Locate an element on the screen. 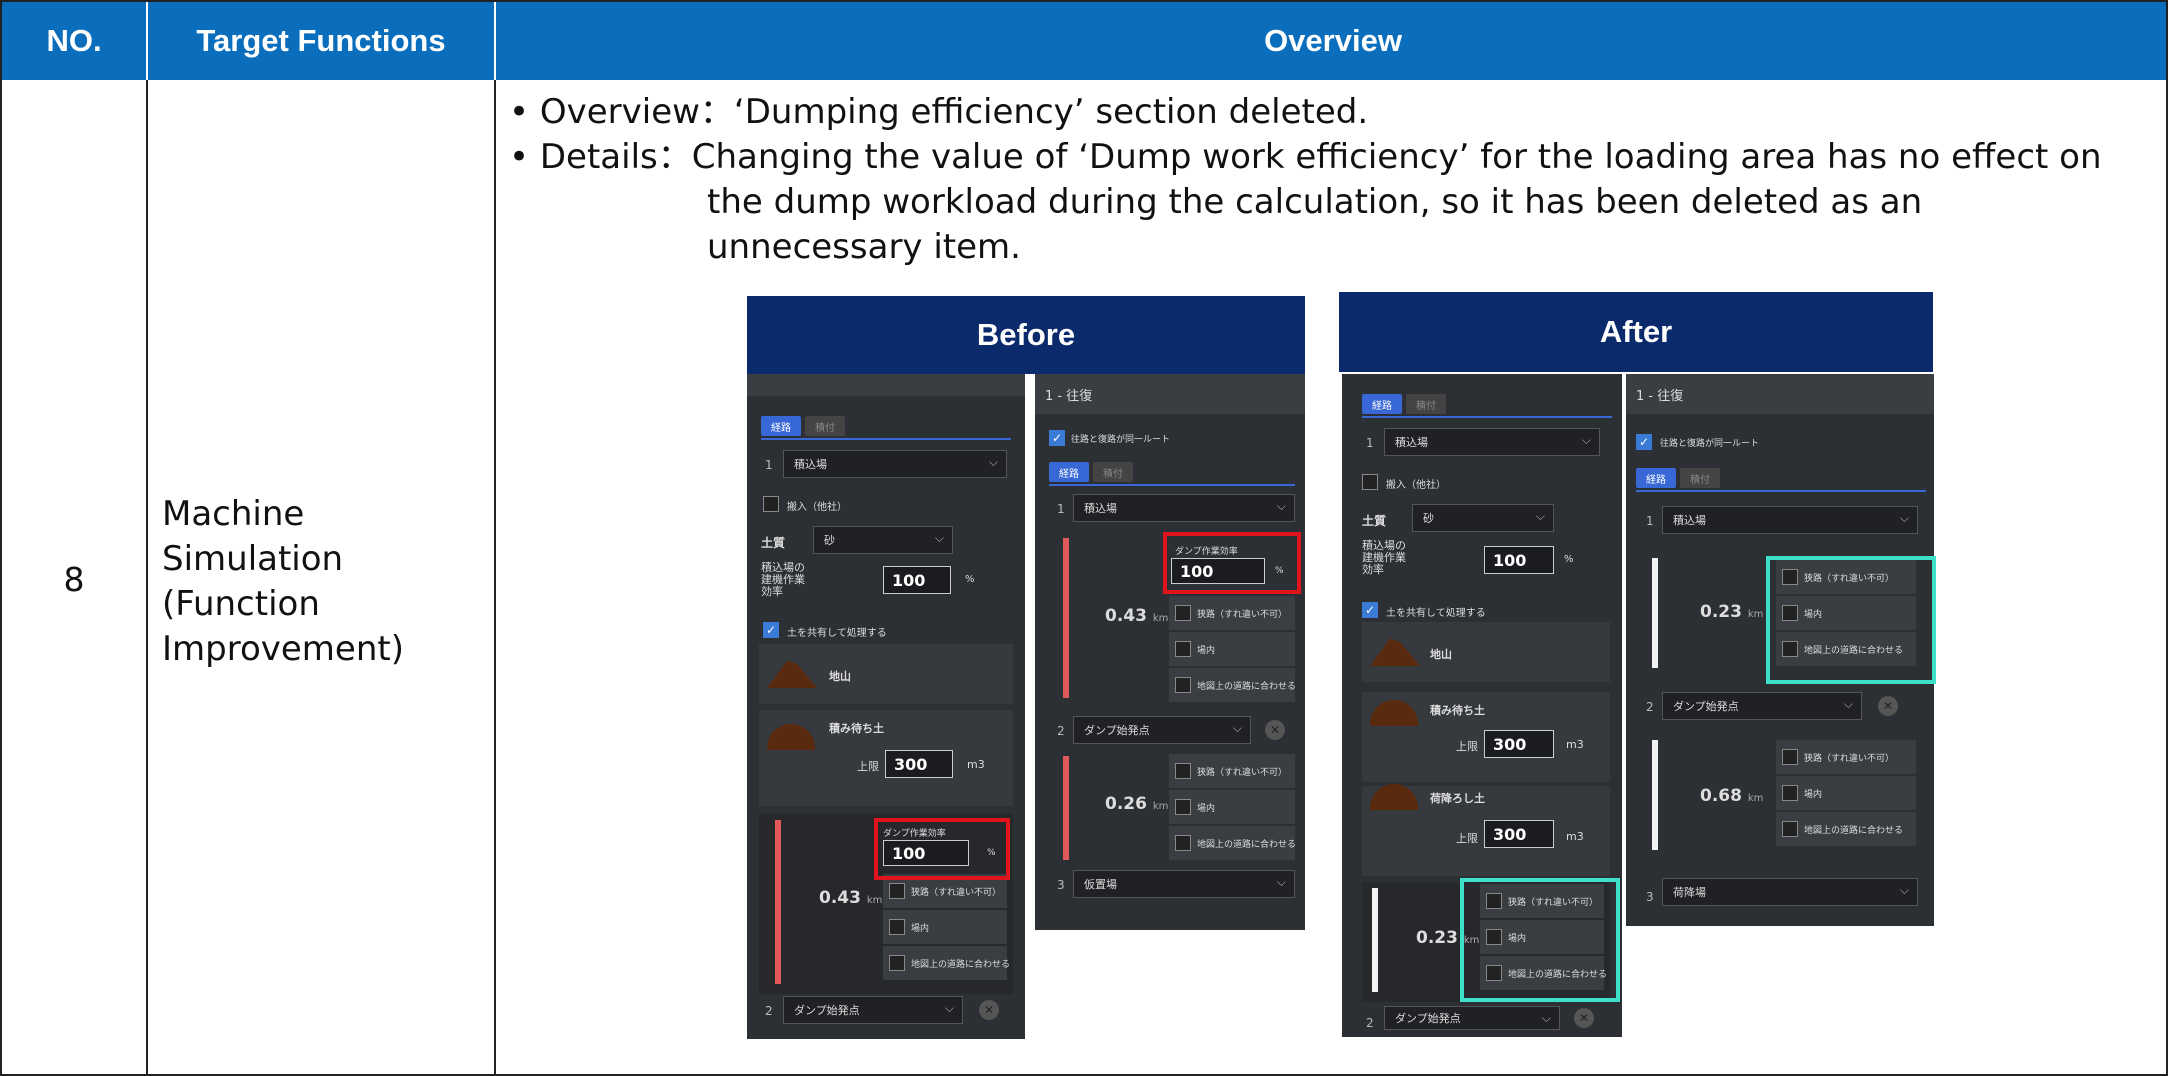 The image size is (2168, 1076). column-divider is located at coordinates (147, 577).